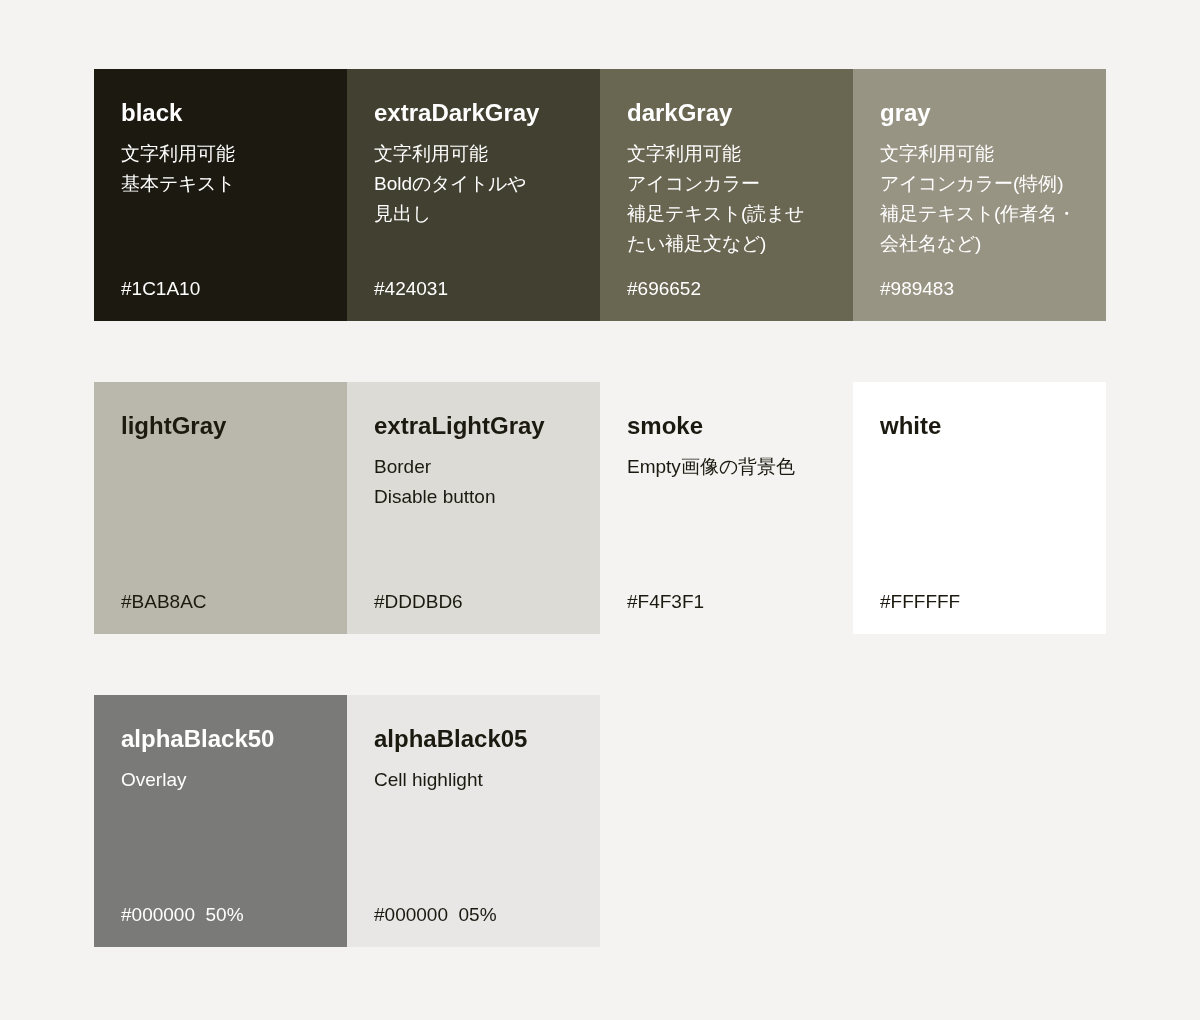 This screenshot has width=1200, height=1020. Describe the element at coordinates (164, 602) in the screenshot. I see `hex-code: #BAB8AC` at that location.